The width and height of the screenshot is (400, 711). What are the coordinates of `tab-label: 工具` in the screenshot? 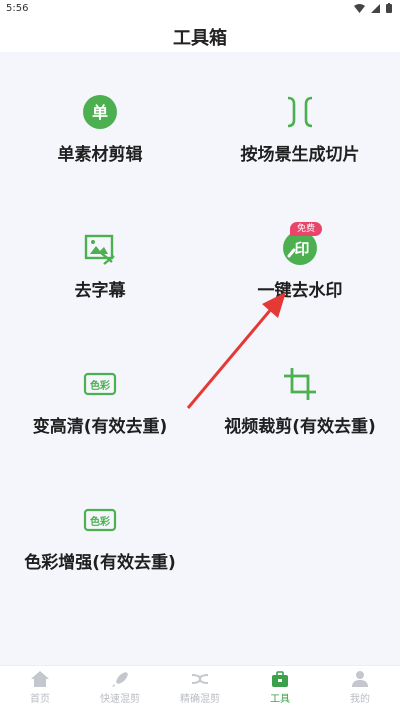 It's located at (280, 699).